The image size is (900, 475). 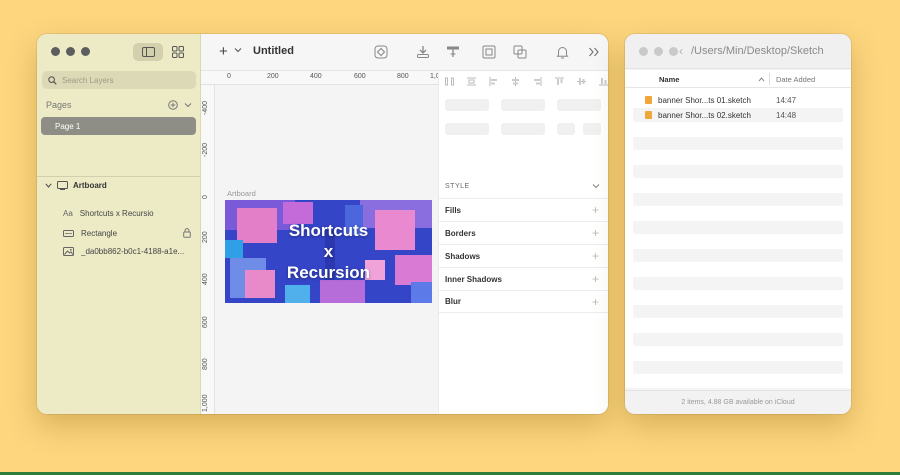 What do you see at coordinates (493, 81) in the screenshot?
I see `align-left-icon` at bounding box center [493, 81].